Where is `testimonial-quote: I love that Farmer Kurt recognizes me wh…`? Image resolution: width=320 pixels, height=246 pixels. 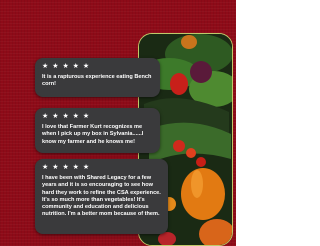 testimonial-quote: I love that Farmer Kurt recognizes me wh… is located at coordinates (93, 134).